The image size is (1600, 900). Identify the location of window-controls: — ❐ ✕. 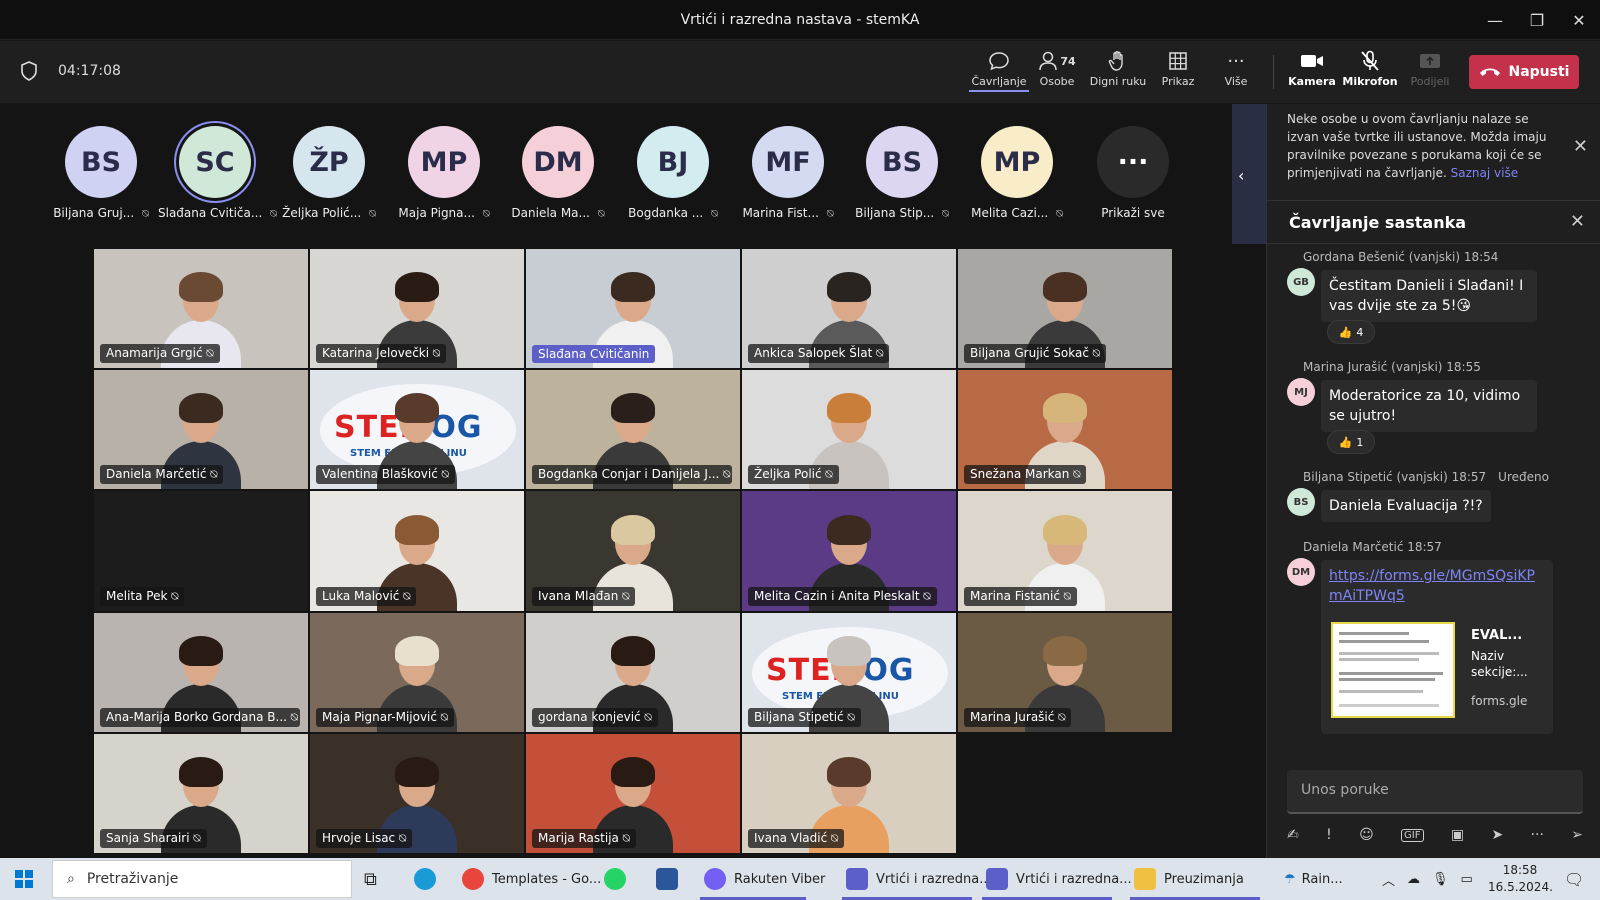
(1537, 20).